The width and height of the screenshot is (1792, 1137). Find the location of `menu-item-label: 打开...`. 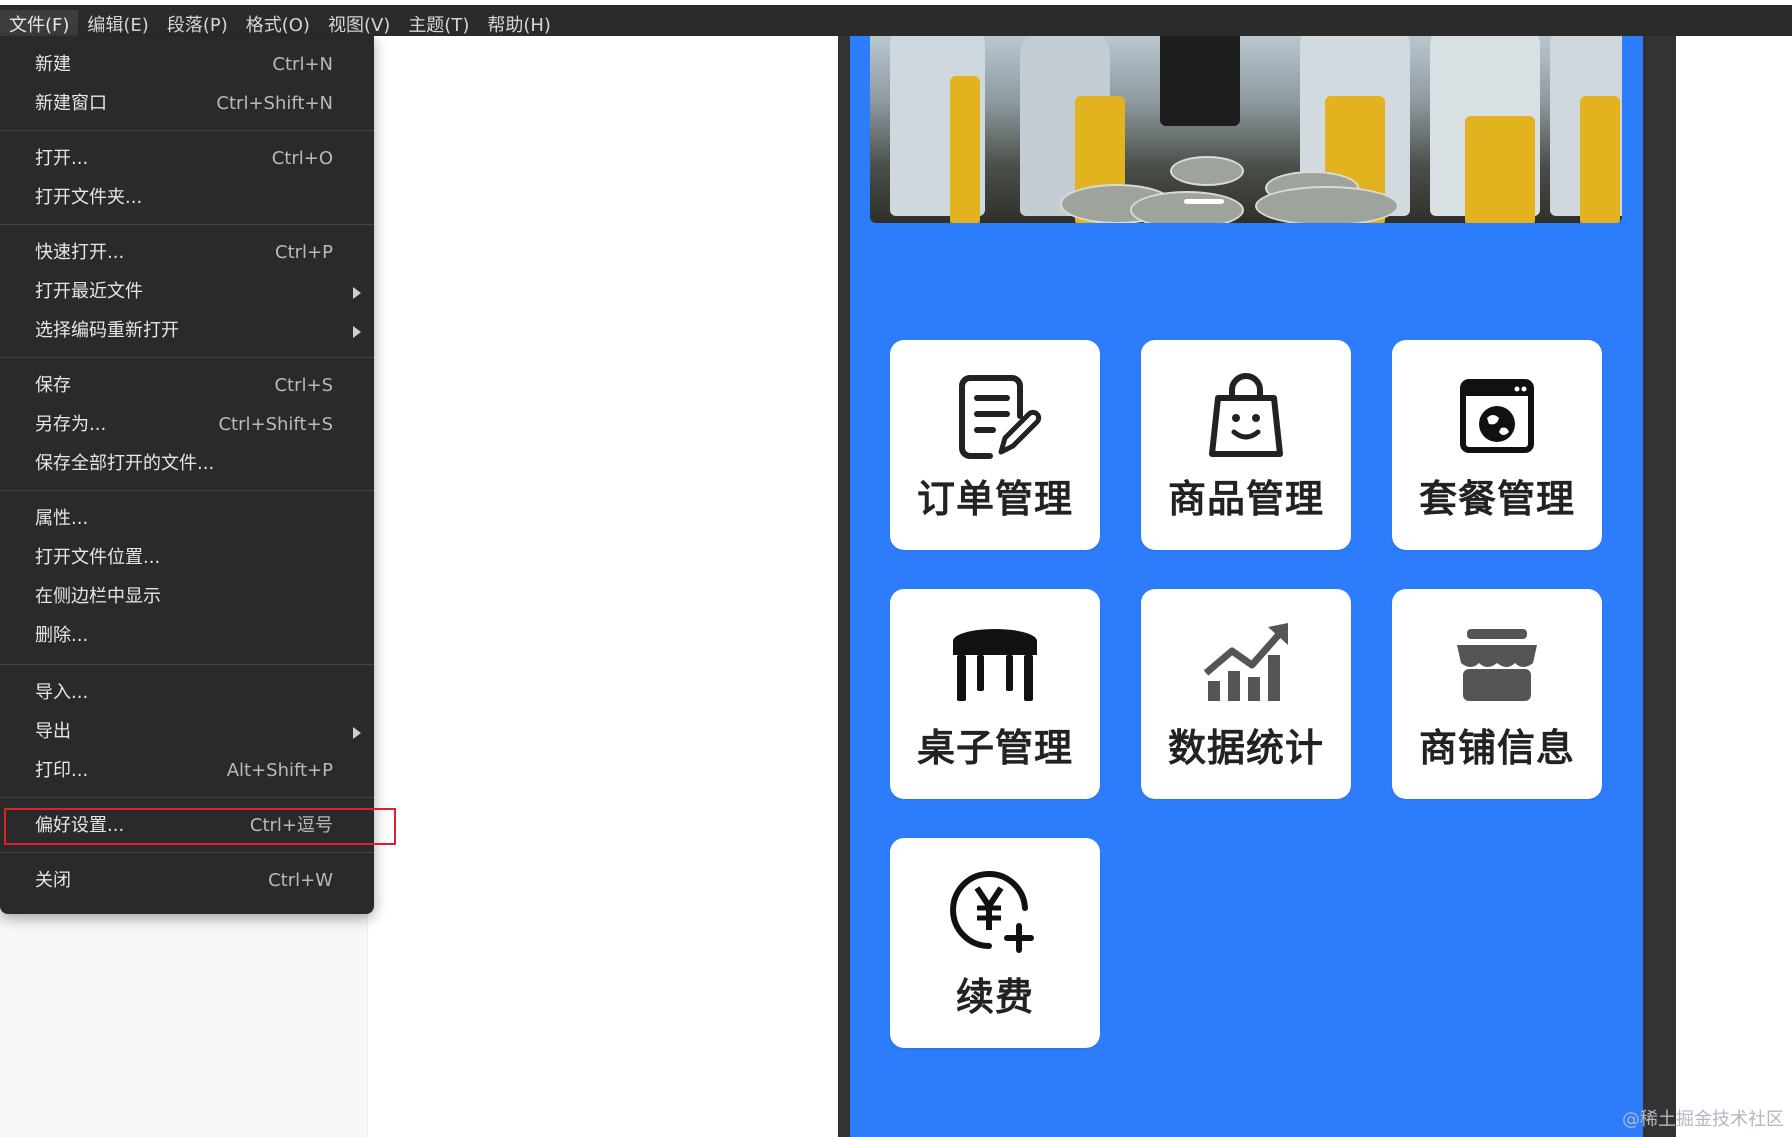

menu-item-label: 打开... is located at coordinates (62, 158).